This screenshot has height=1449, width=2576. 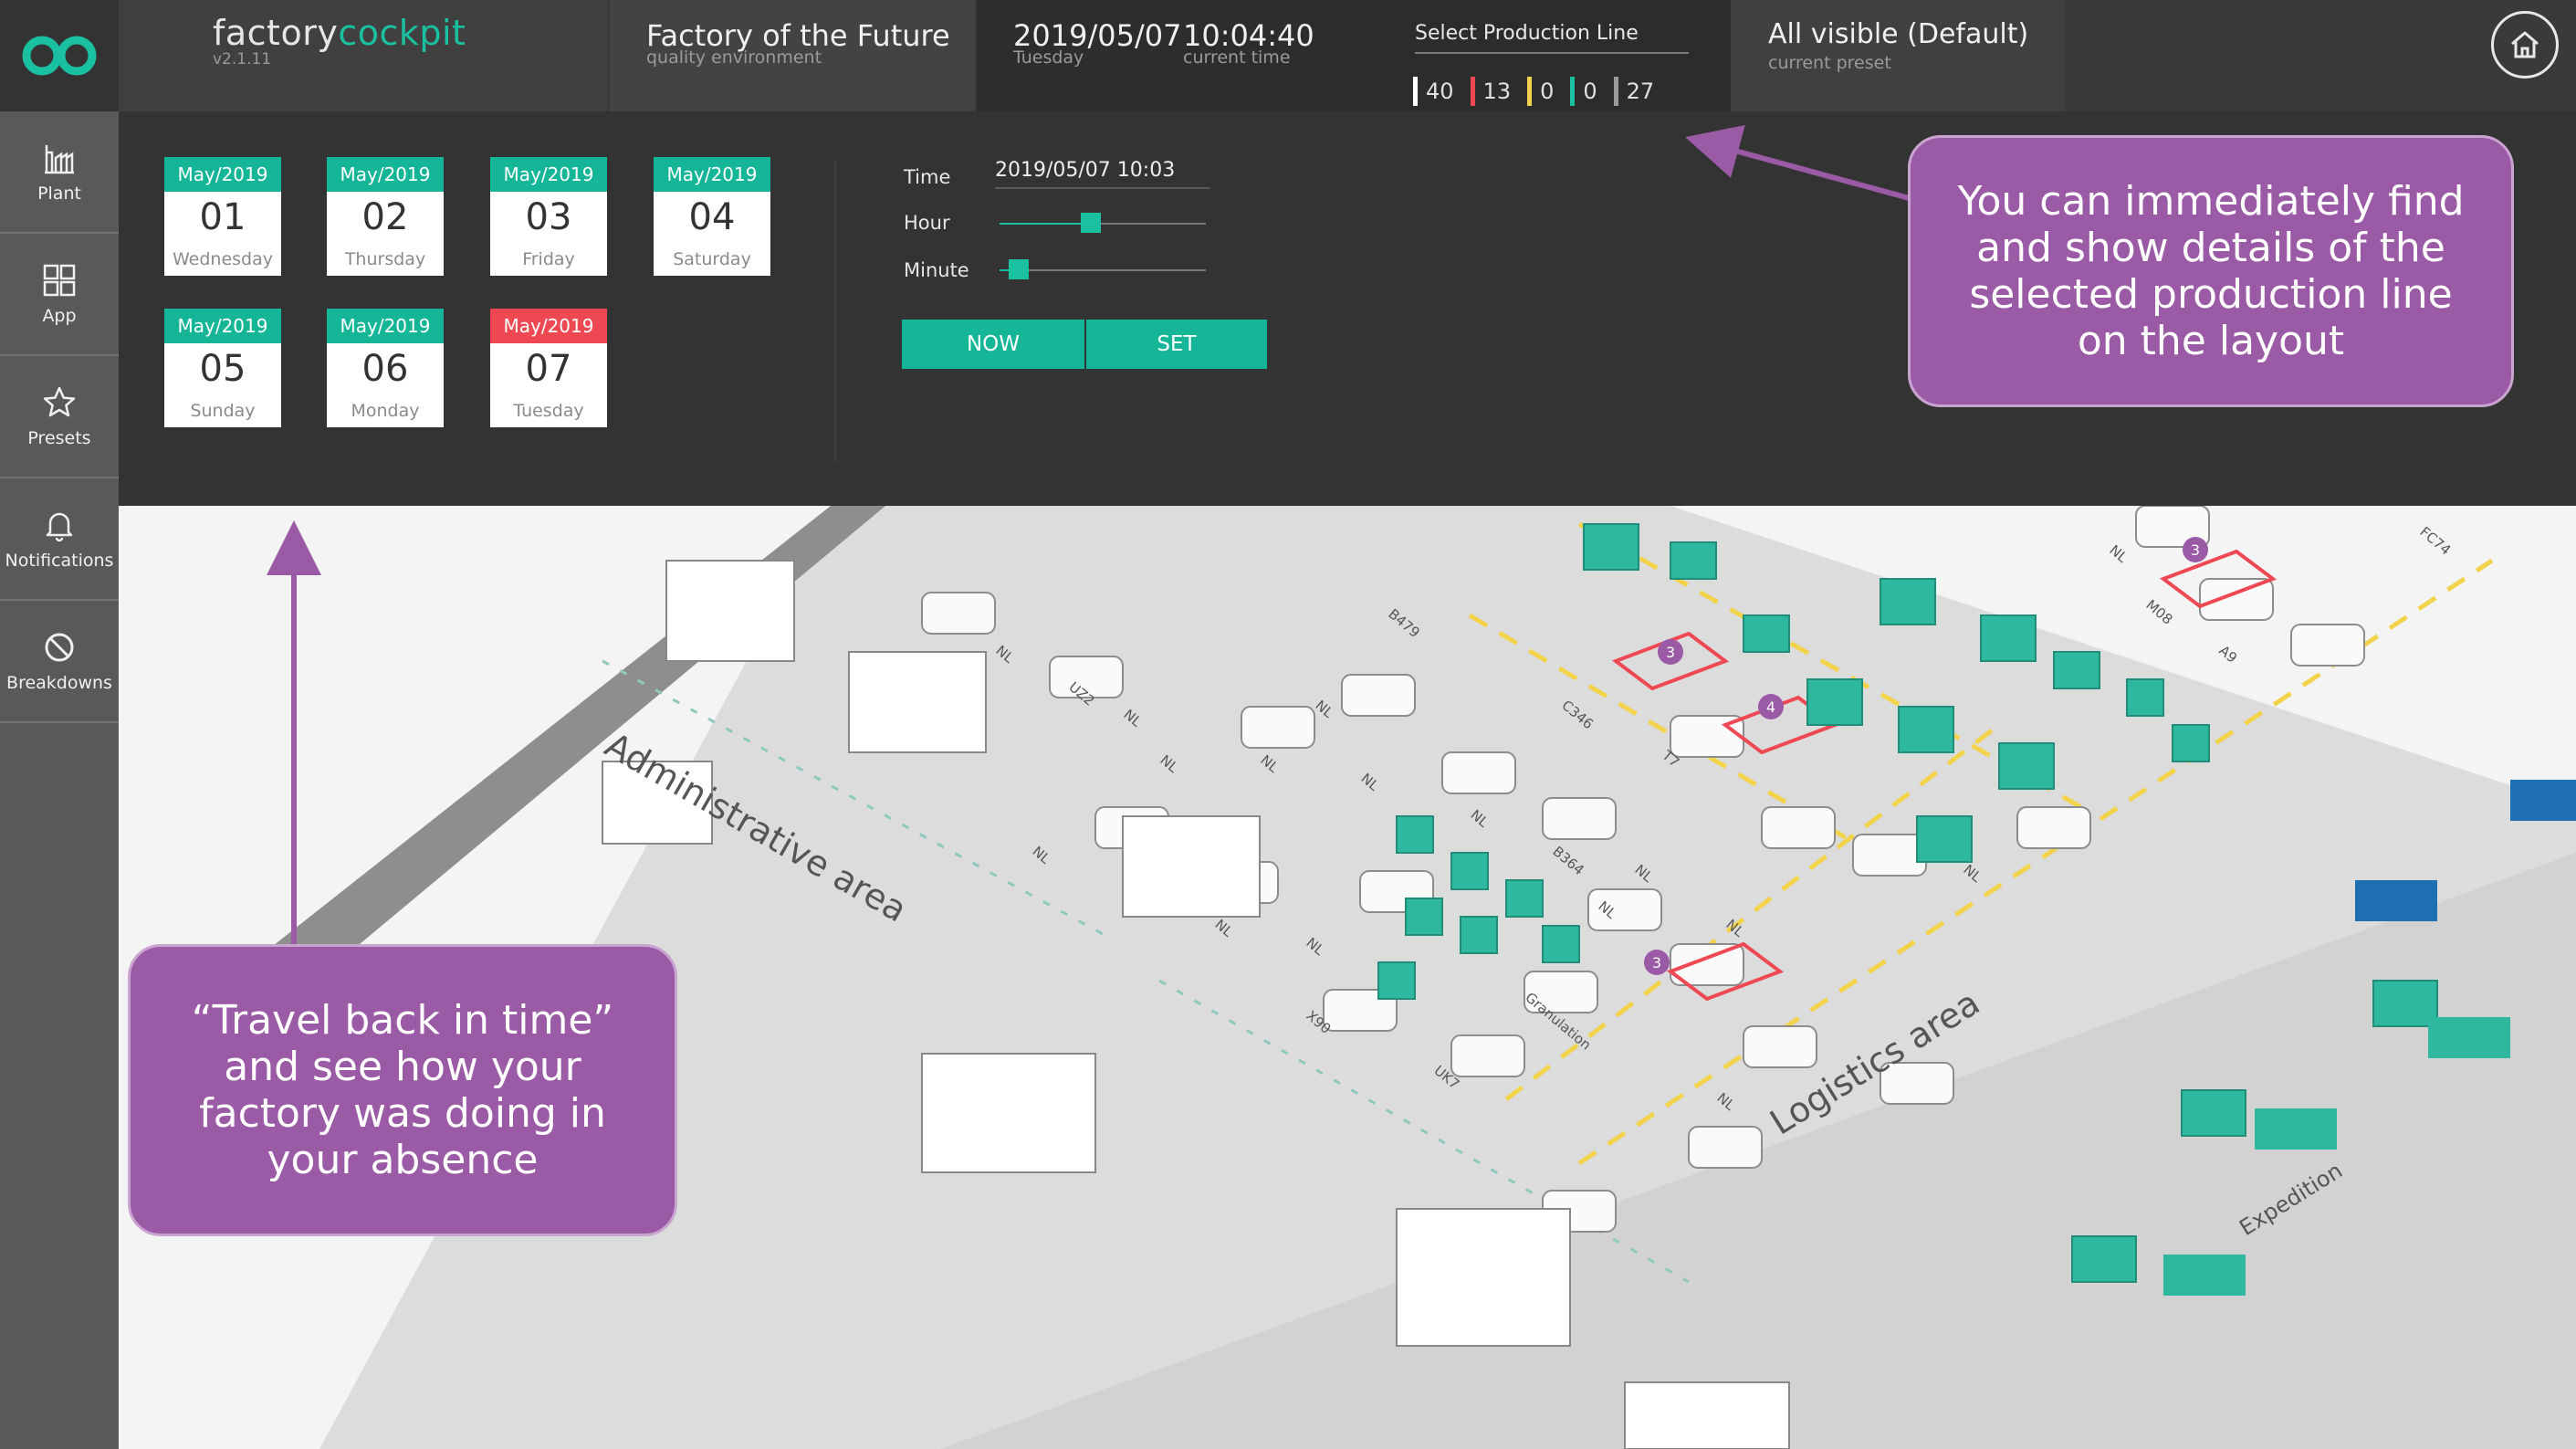 I want to click on time-label: Time, so click(x=927, y=177).